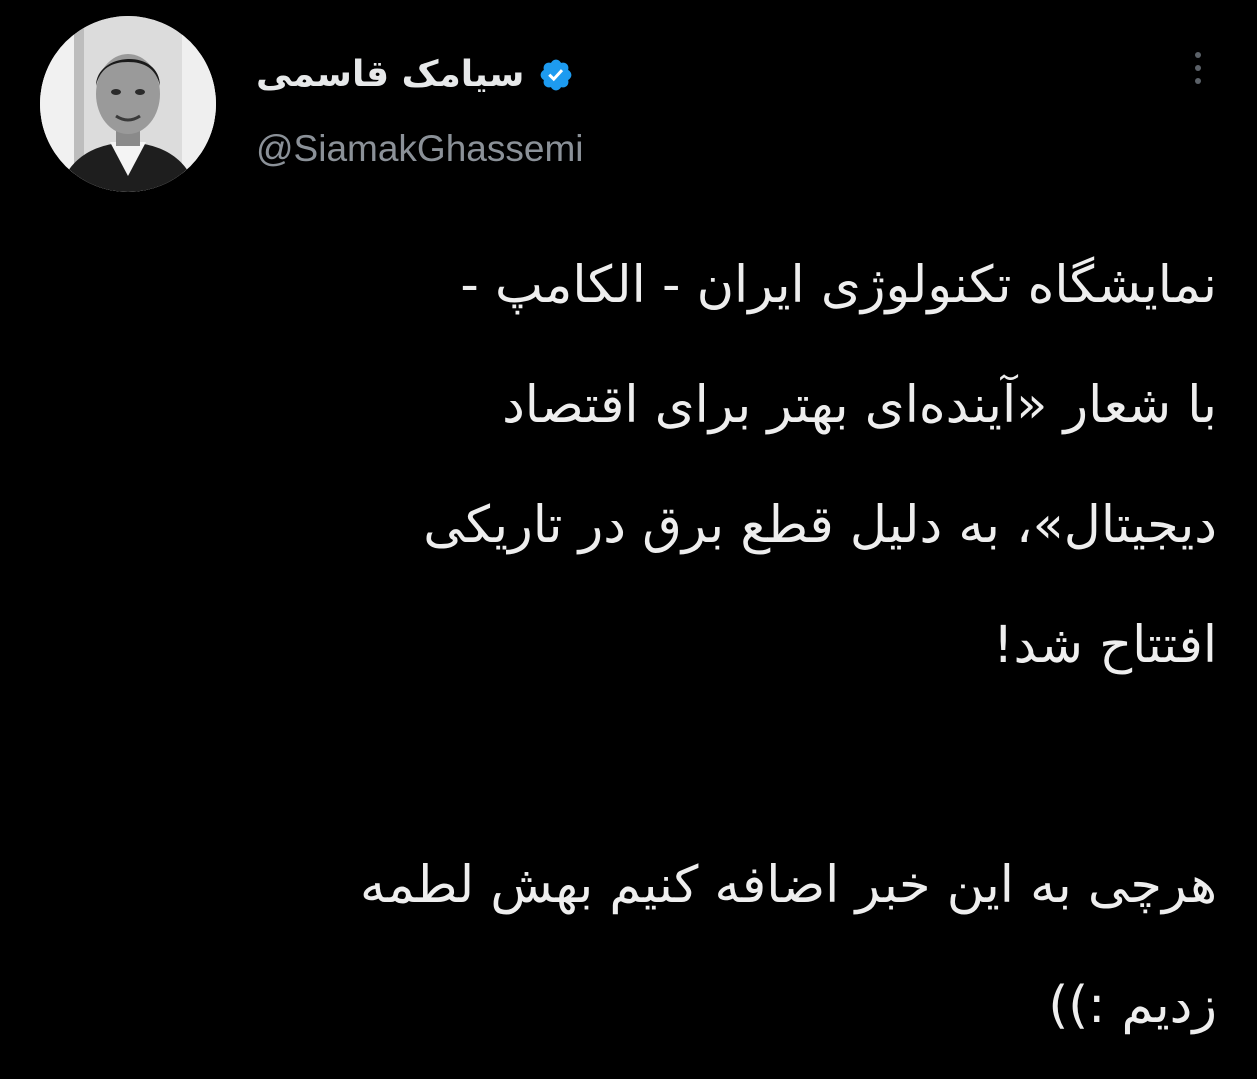  What do you see at coordinates (420, 148) in the screenshot?
I see `user-handle: @SiamakGhassemi` at bounding box center [420, 148].